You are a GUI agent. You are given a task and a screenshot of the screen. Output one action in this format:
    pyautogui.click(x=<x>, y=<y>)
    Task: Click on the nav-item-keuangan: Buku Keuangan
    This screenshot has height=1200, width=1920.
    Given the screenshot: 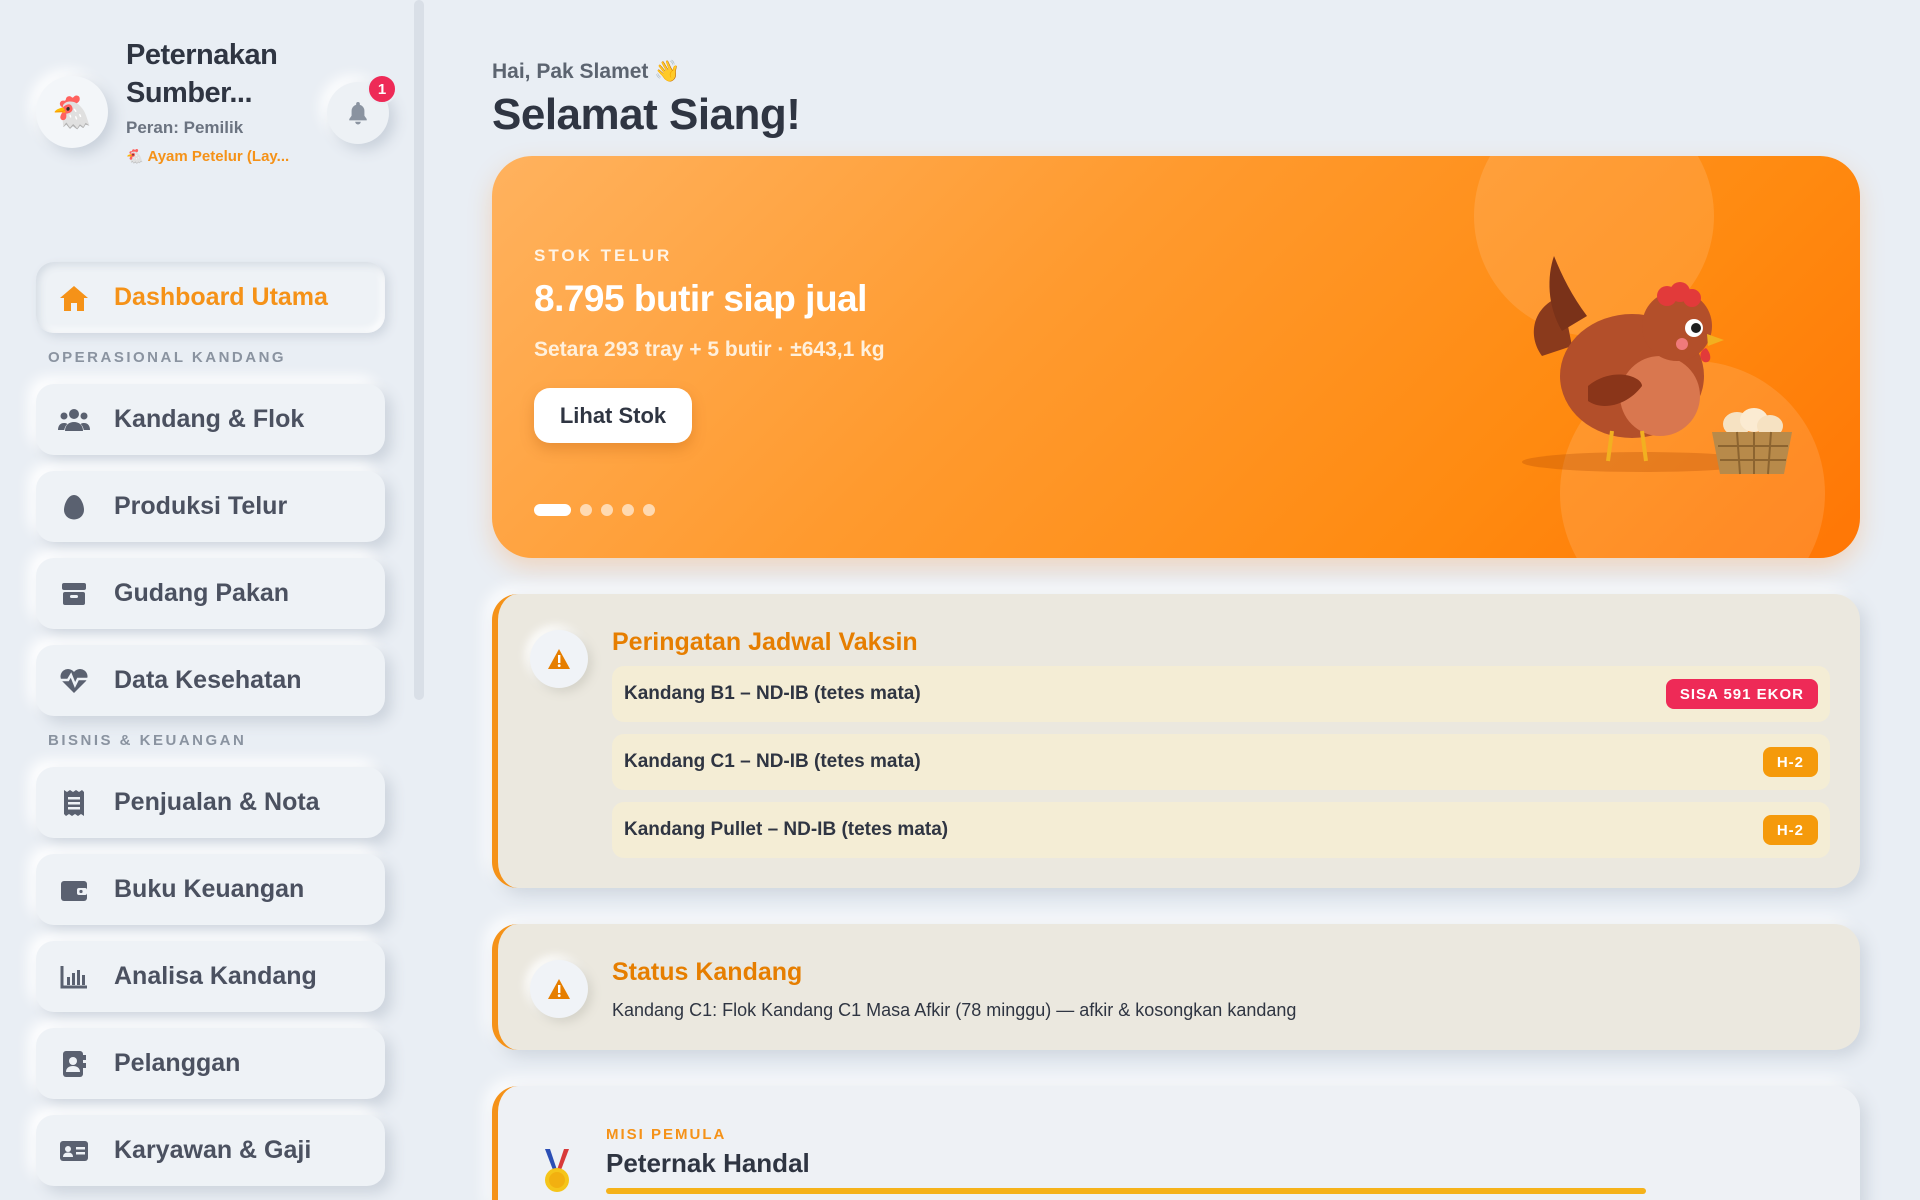 What is the action you would take?
    pyautogui.click(x=210, y=889)
    